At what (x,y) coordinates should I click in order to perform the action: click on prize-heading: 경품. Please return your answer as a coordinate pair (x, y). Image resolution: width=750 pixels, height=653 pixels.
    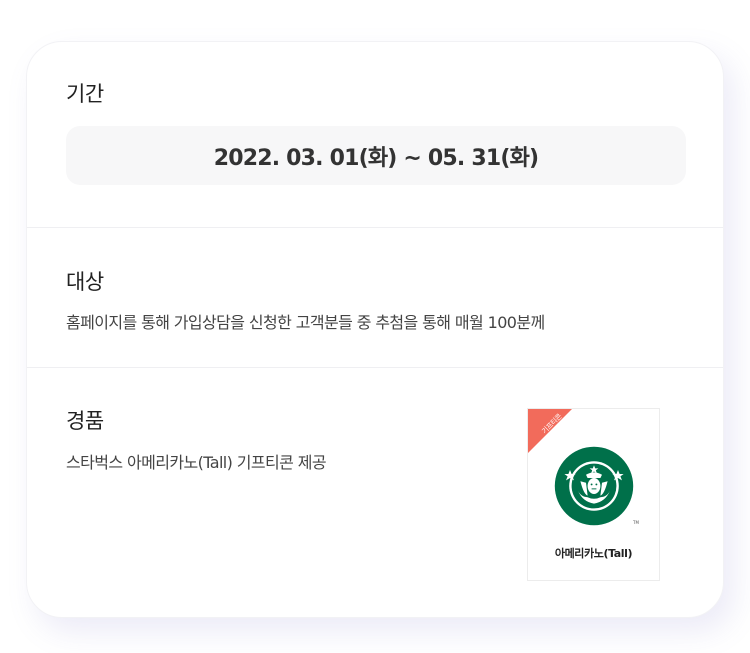
    Looking at the image, I should click on (85, 421).